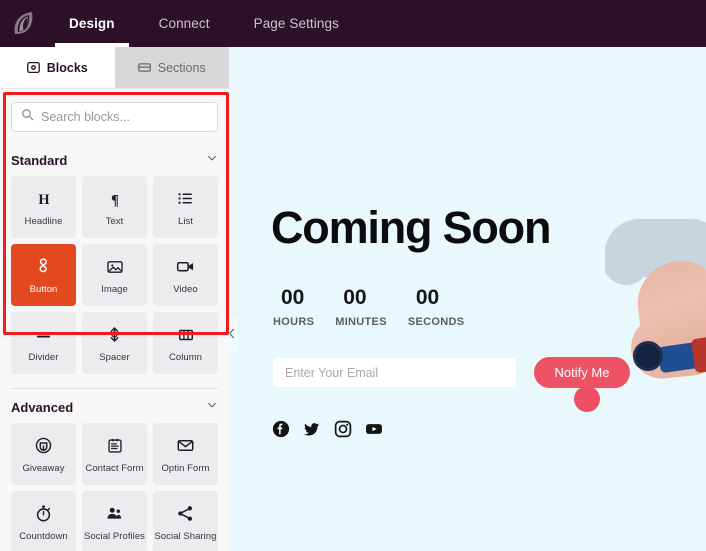 The height and width of the screenshot is (551, 706). What do you see at coordinates (121, 117) in the screenshot?
I see `search-input` at bounding box center [121, 117].